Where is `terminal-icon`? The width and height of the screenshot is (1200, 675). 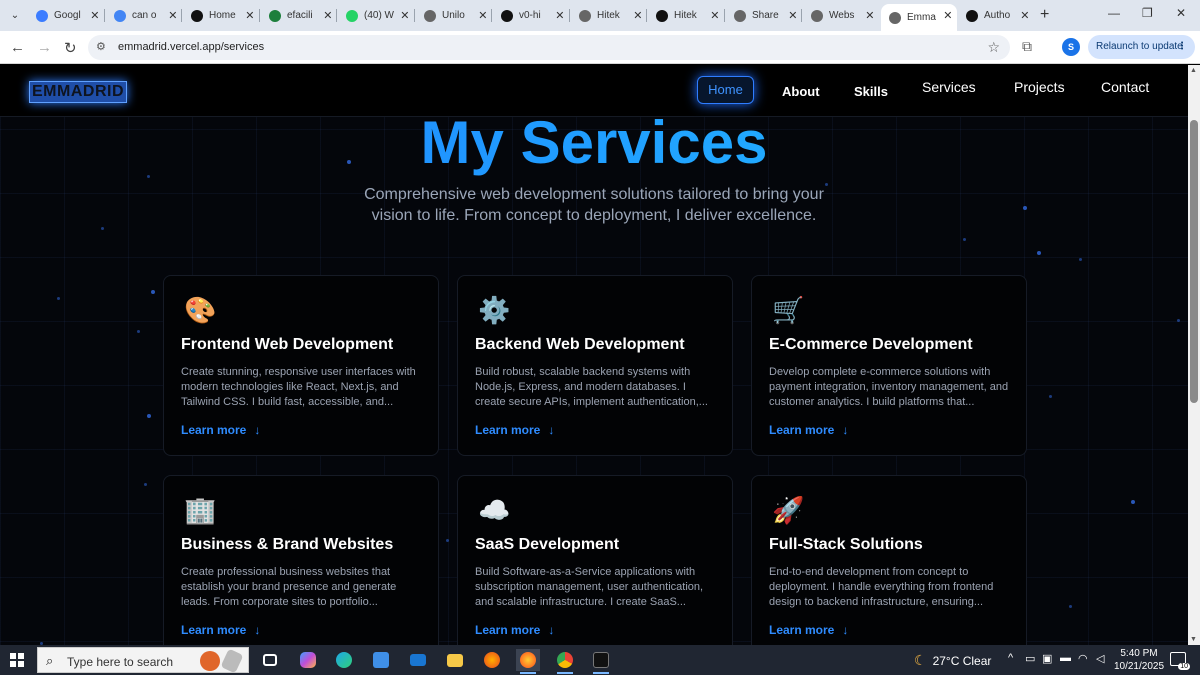
terminal-icon is located at coordinates (601, 661).